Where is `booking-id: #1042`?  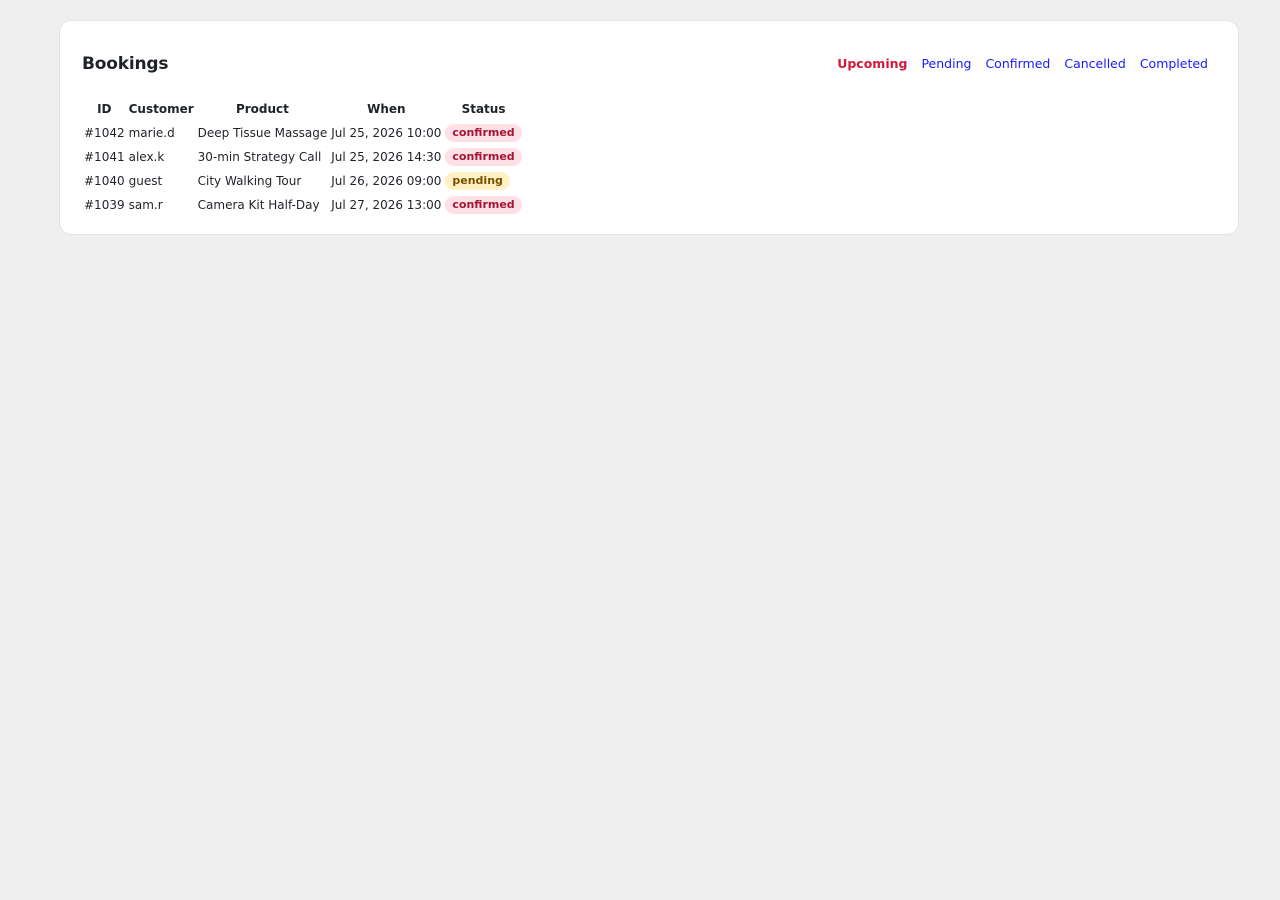
booking-id: #1042 is located at coordinates (104, 133).